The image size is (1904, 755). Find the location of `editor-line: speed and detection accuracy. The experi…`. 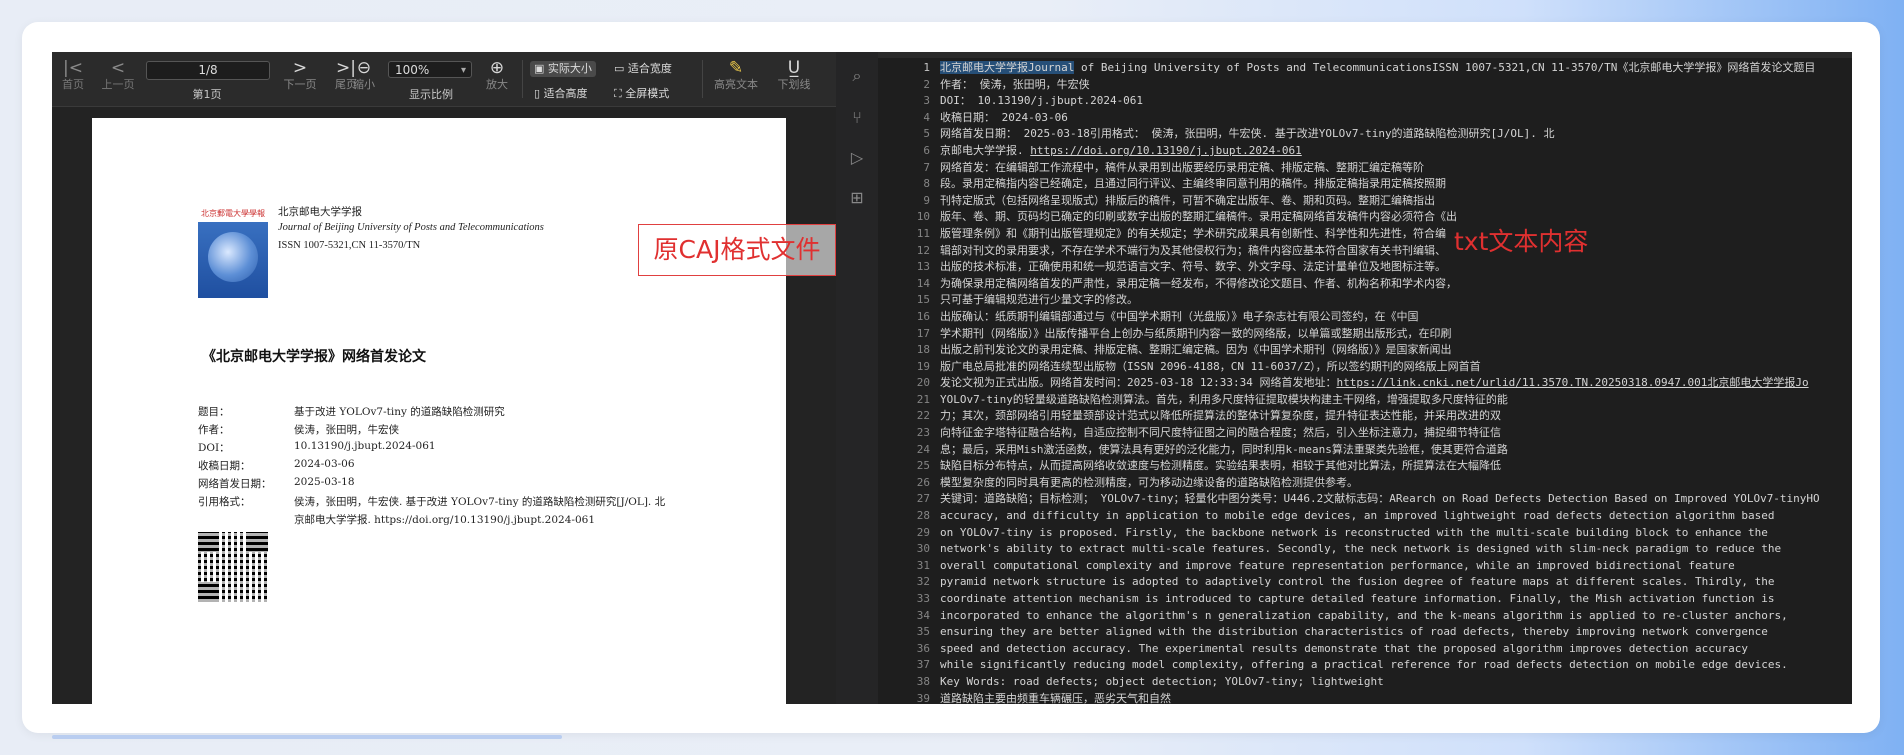

editor-line: speed and detection accuracy. The experi… is located at coordinates (1380, 649).